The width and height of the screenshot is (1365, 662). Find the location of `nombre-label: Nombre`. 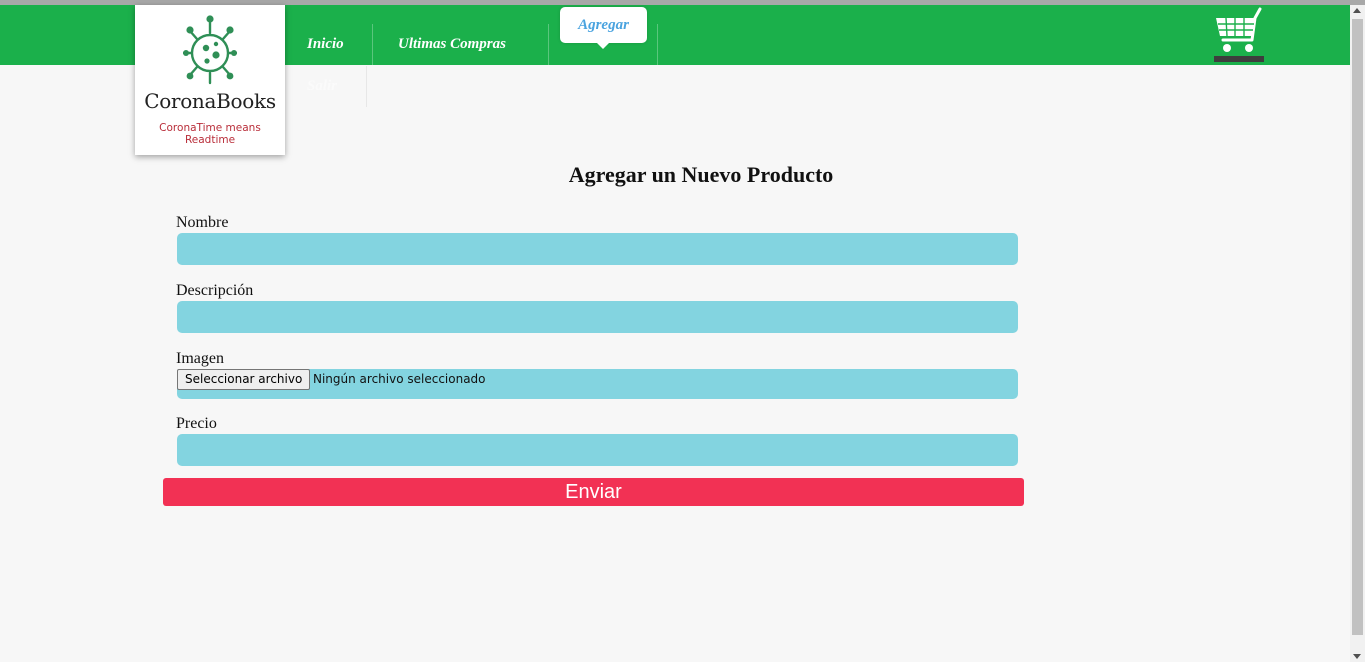

nombre-label: Nombre is located at coordinates (202, 222).